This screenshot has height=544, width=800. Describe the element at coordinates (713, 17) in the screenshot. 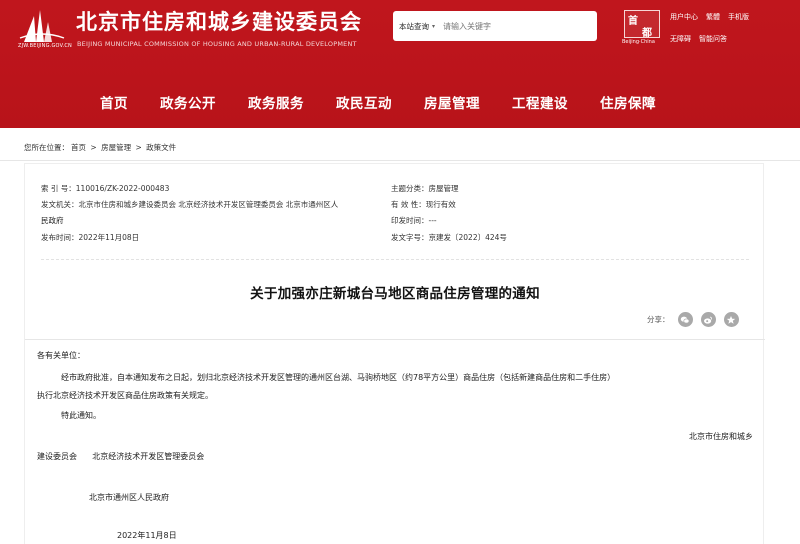

I see `link-traditional: 繁體` at that location.